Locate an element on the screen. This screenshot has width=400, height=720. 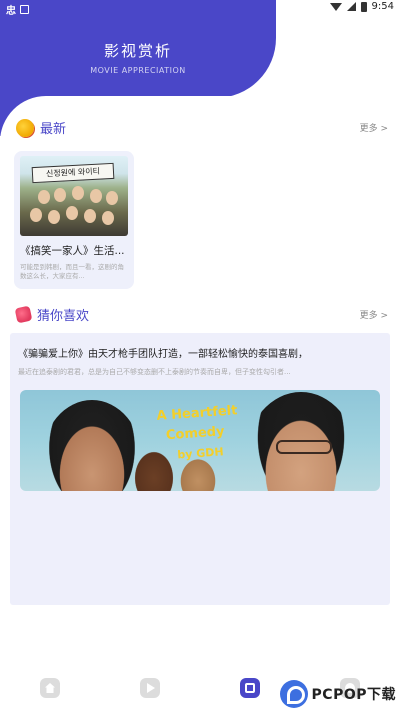
nav-movie-button is located at coordinates (250, 688).